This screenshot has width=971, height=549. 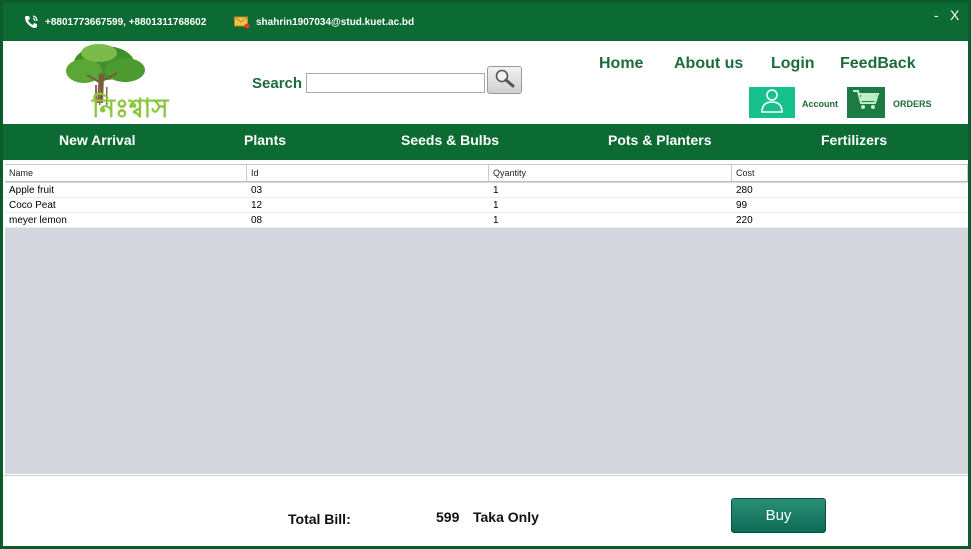 I want to click on search-label: Search, so click(x=277, y=83).